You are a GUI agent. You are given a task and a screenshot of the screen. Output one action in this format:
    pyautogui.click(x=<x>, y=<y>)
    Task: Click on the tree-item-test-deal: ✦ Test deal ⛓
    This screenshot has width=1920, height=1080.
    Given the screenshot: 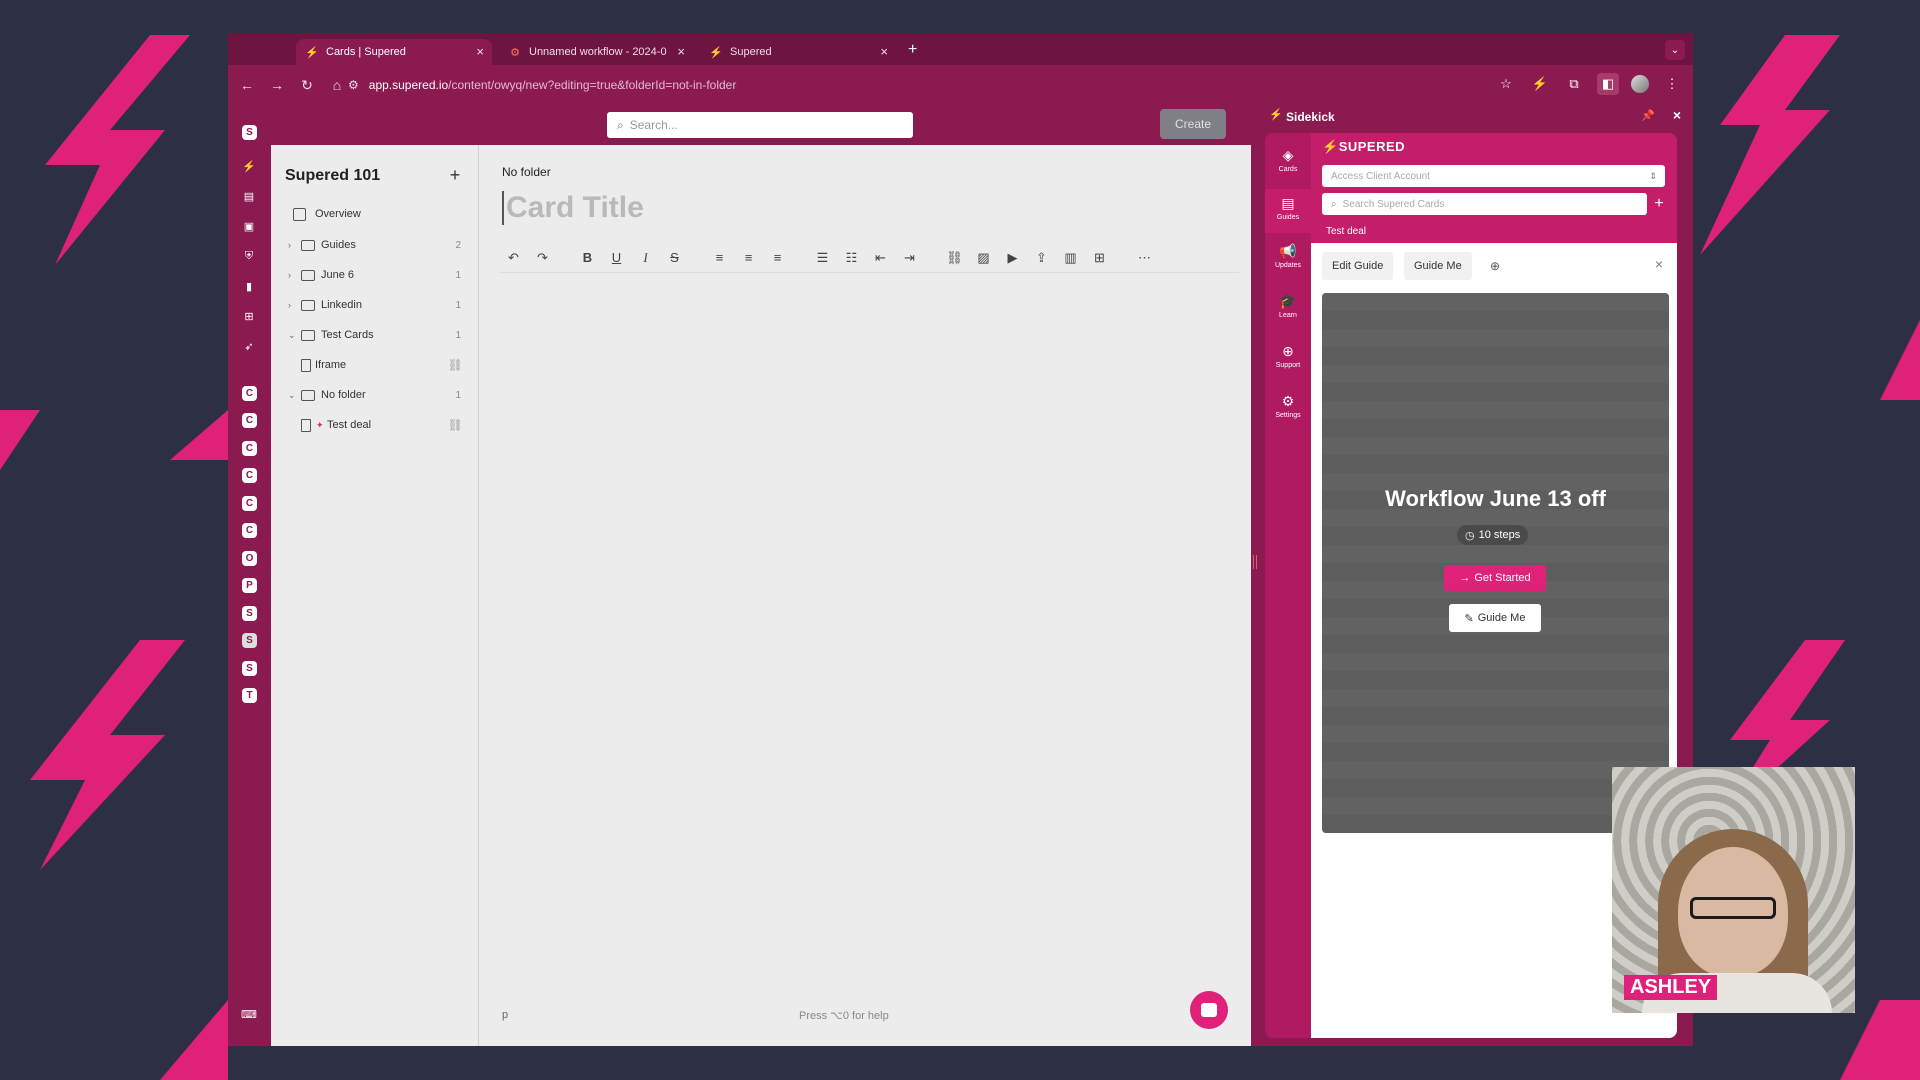 What is the action you would take?
    pyautogui.click(x=375, y=425)
    